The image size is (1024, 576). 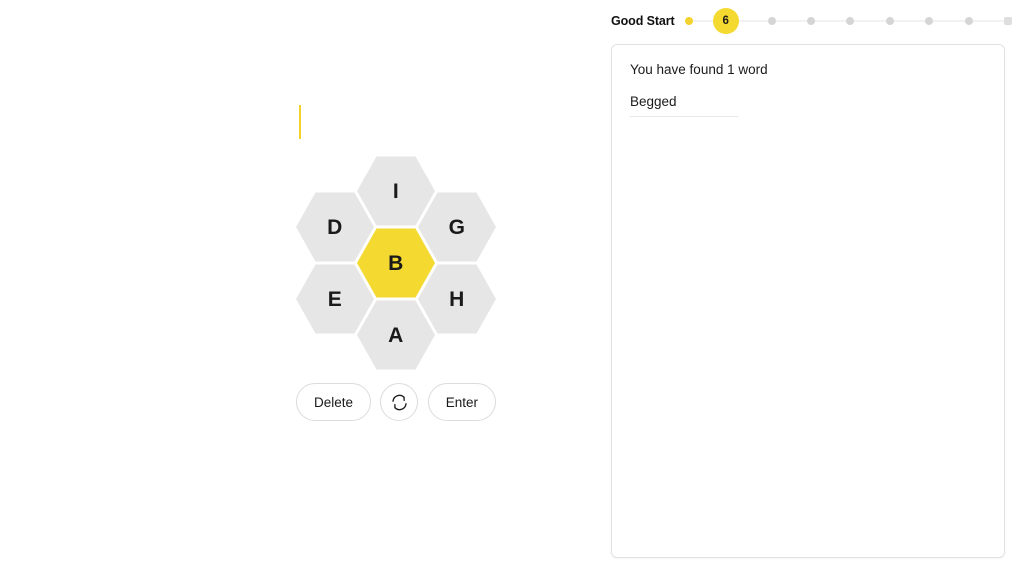 I want to click on hex-letter-upper-left: D, so click(x=335, y=227).